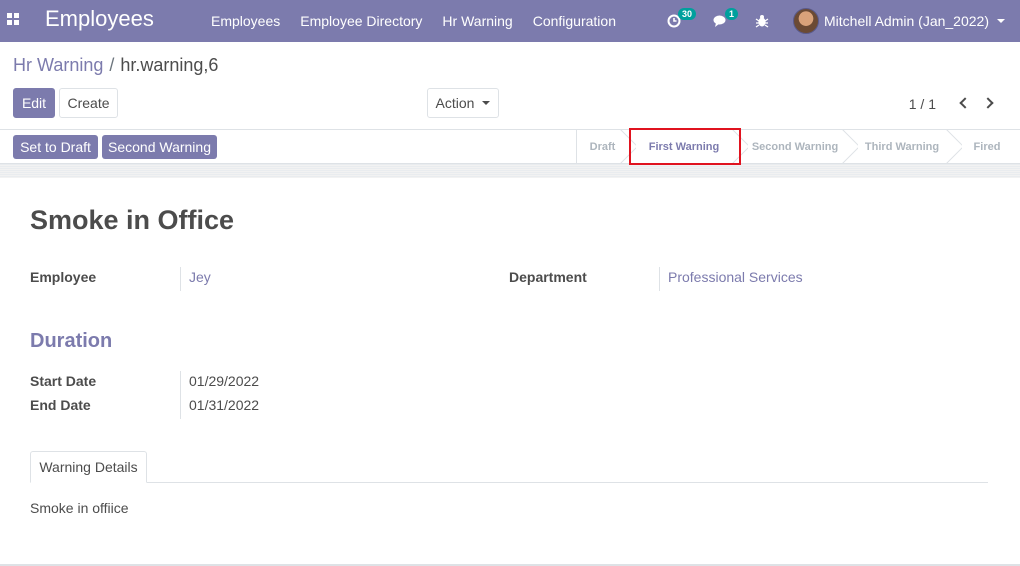  What do you see at coordinates (169, 65) in the screenshot?
I see `breadcrumb-current: hr.warning,6` at bounding box center [169, 65].